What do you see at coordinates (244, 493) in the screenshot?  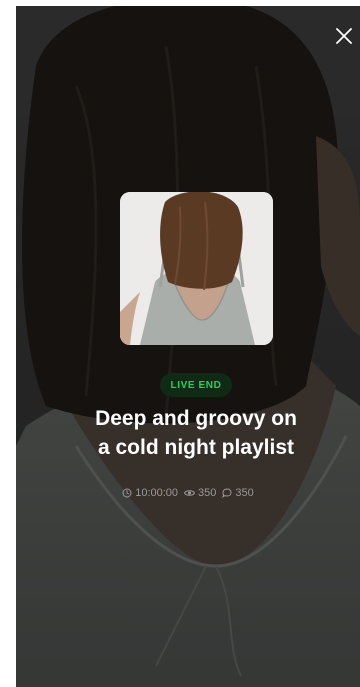 I see `comments-value: 350` at bounding box center [244, 493].